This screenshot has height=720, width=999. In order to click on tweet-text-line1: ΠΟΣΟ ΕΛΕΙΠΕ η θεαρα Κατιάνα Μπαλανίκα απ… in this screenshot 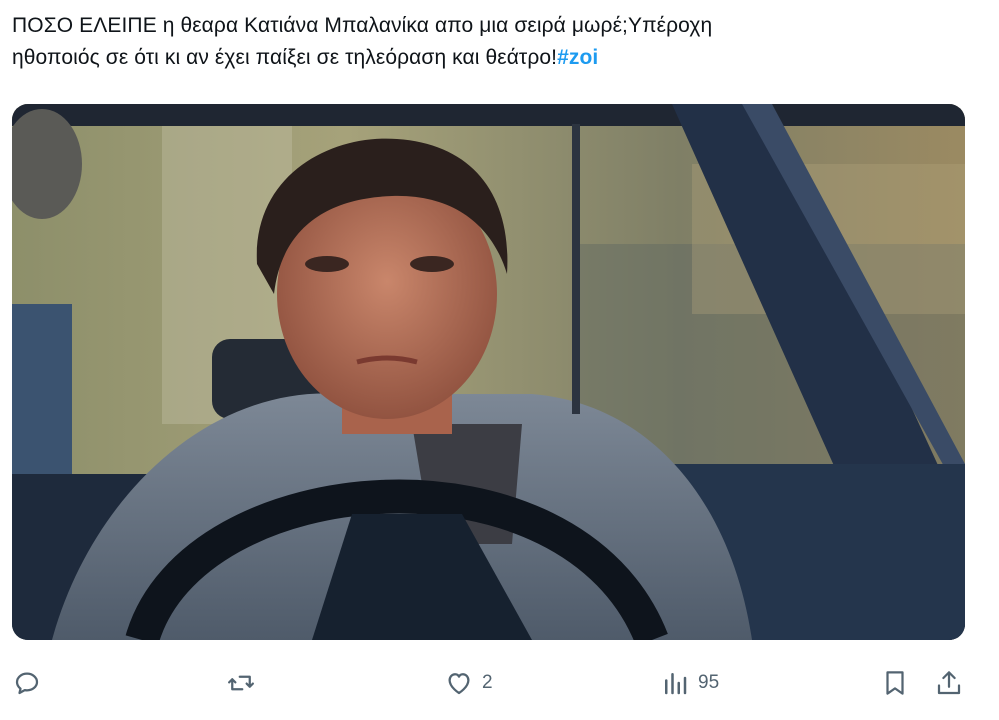, I will do `click(362, 25)`.